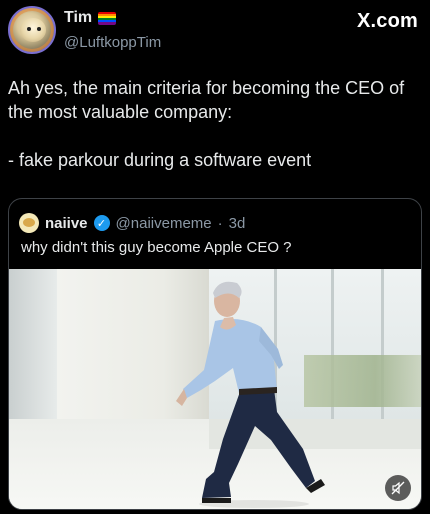 The height and width of the screenshot is (514, 430). Describe the element at coordinates (32, 30) in the screenshot. I see `author-avatar` at that location.